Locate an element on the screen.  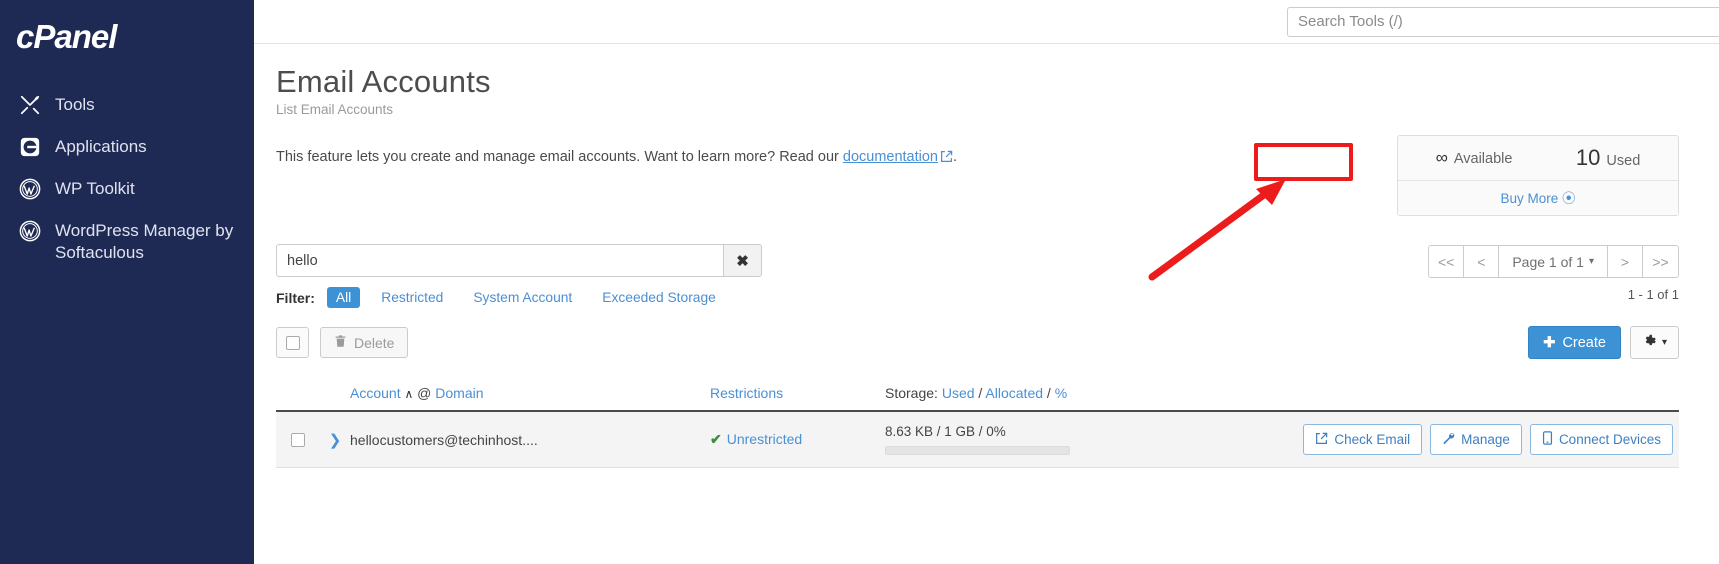
pagination-page-select: Page 1 of 1 ▾ is located at coordinates (1553, 261).